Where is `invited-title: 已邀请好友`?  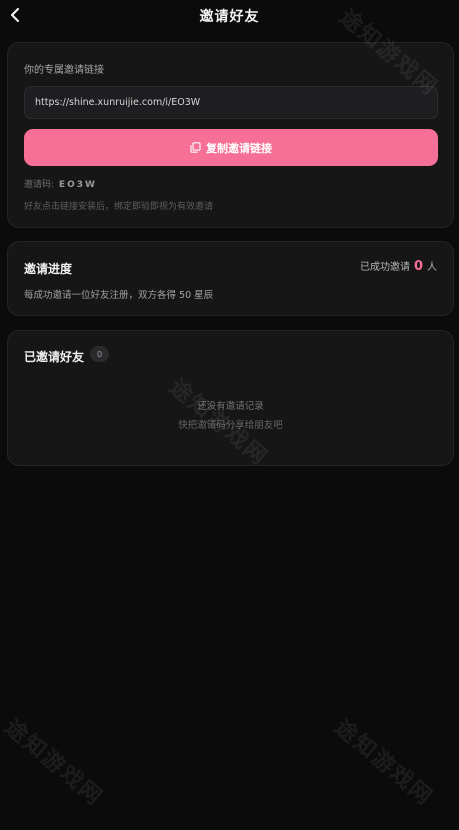
invited-title: 已邀请好友 is located at coordinates (54, 357).